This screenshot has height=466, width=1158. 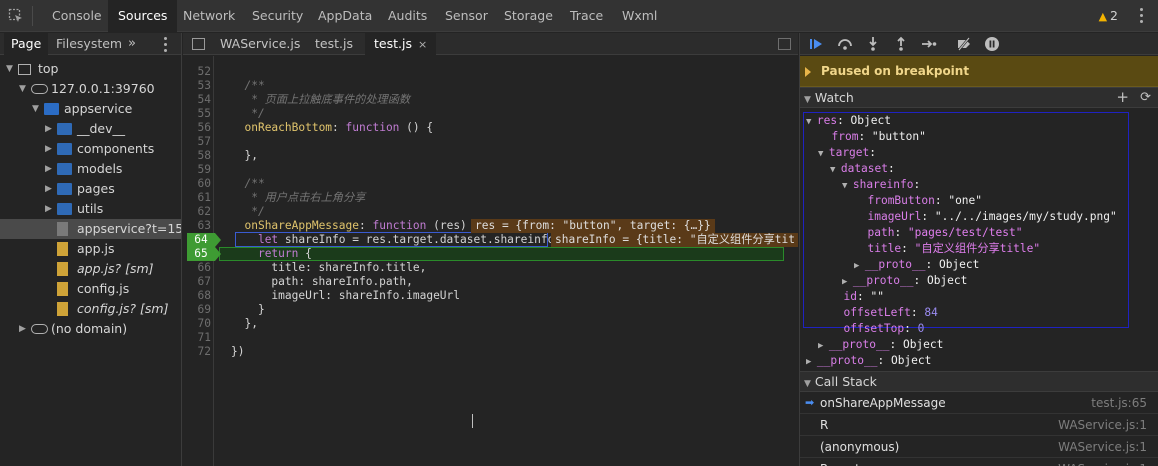 I want to click on tree-item: ▶ models, so click(x=90, y=169).